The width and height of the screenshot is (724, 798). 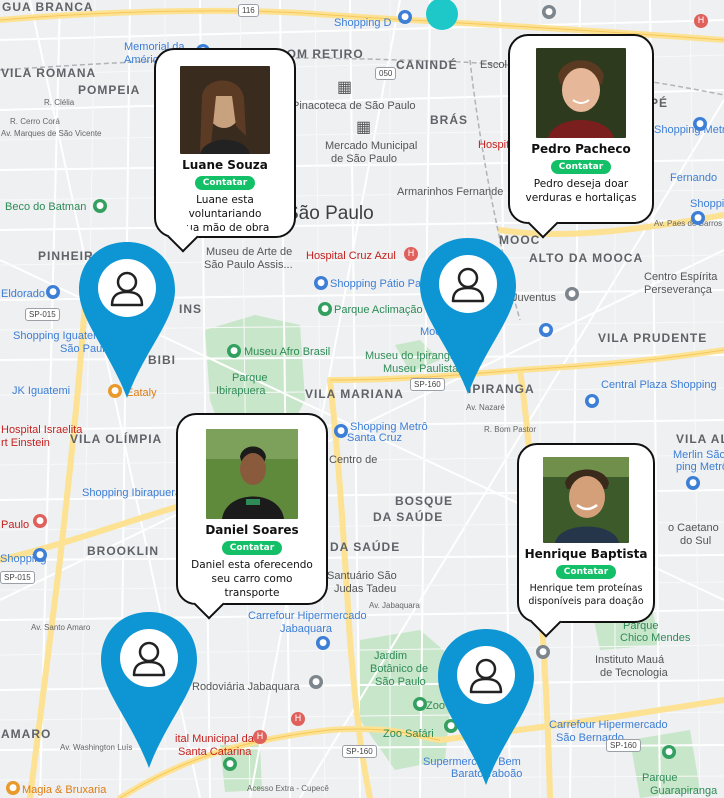 What do you see at coordinates (549, 12) in the screenshot?
I see `landmark-icon: ●` at bounding box center [549, 12].